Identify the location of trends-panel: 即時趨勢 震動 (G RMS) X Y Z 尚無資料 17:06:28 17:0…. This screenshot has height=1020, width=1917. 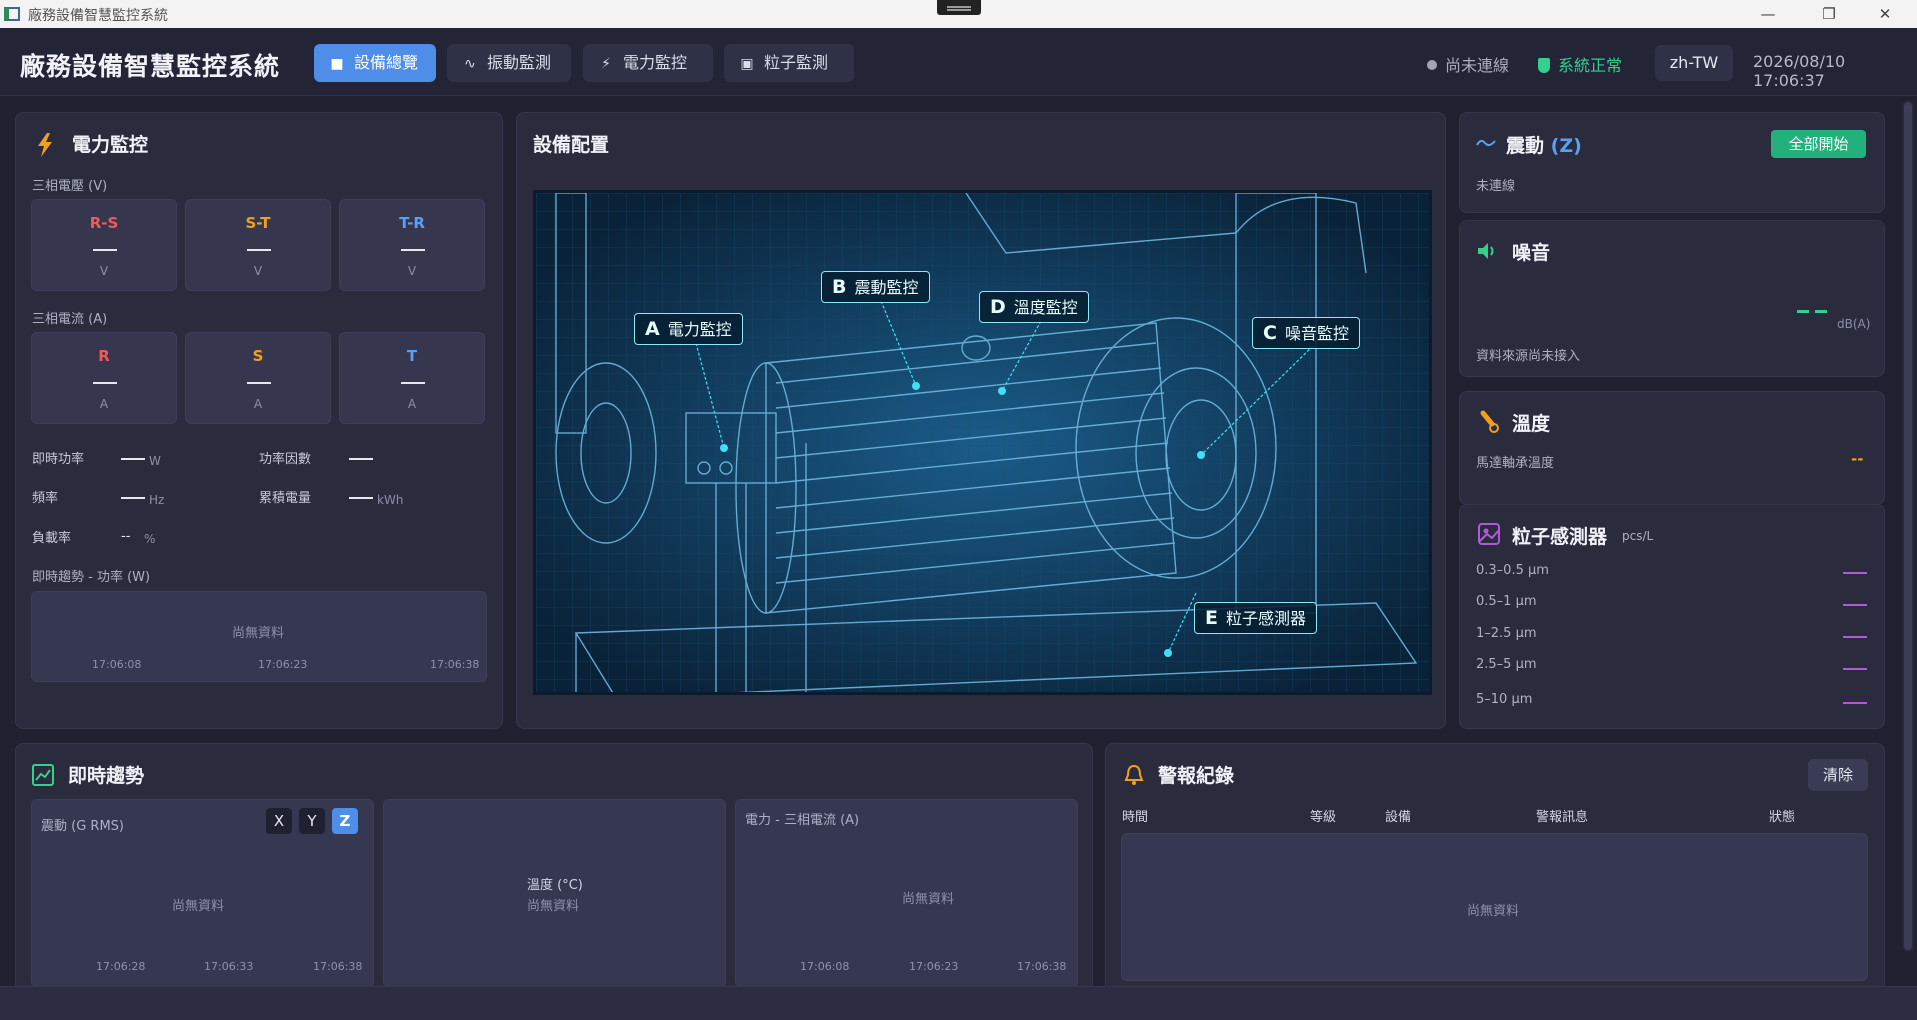
(554, 868).